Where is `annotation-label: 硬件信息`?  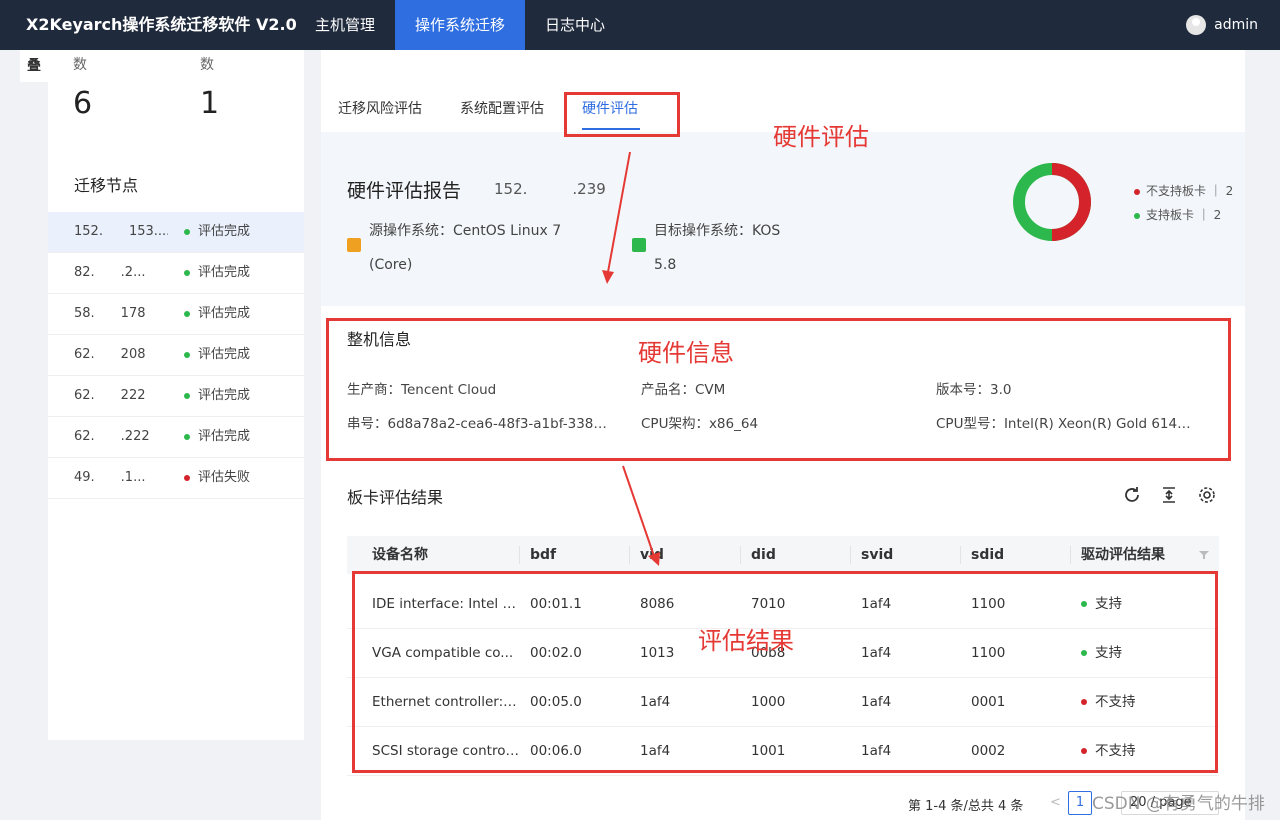 annotation-label: 硬件信息 is located at coordinates (686, 353).